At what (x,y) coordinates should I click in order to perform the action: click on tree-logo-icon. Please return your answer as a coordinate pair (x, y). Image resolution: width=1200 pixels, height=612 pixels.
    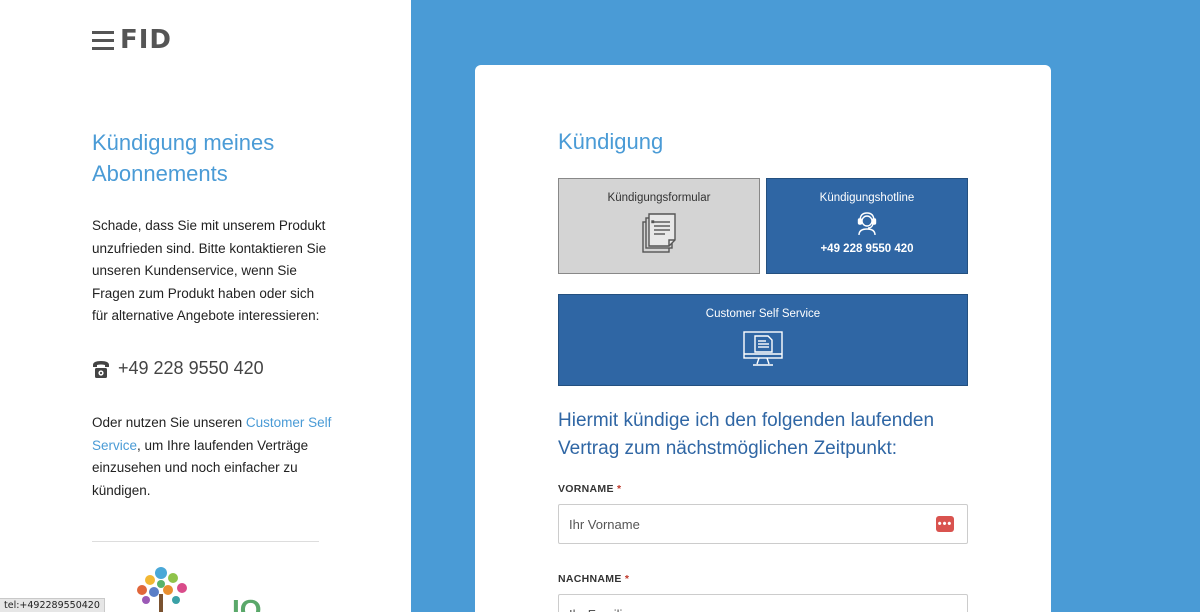
    Looking at the image, I should click on (163, 586).